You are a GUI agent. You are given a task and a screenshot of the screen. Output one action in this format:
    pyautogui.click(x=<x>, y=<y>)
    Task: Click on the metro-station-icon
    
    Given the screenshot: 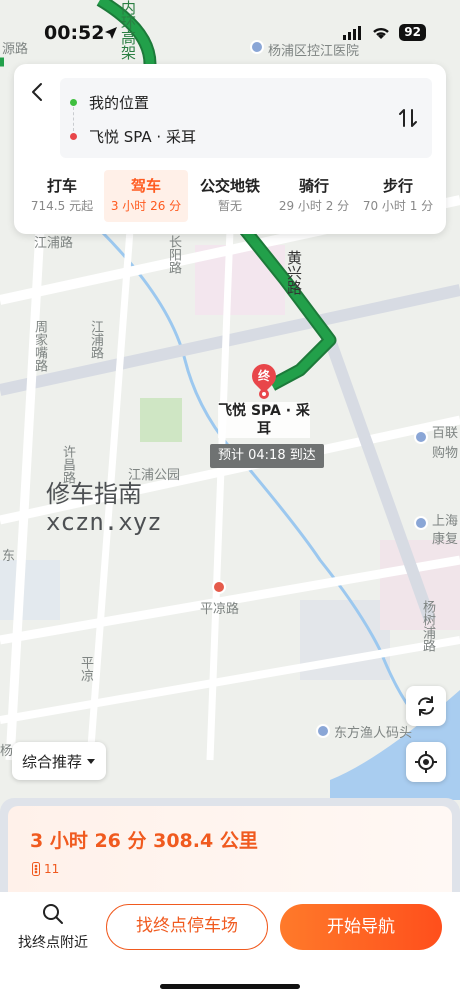 What is the action you would take?
    pyautogui.click(x=219, y=587)
    